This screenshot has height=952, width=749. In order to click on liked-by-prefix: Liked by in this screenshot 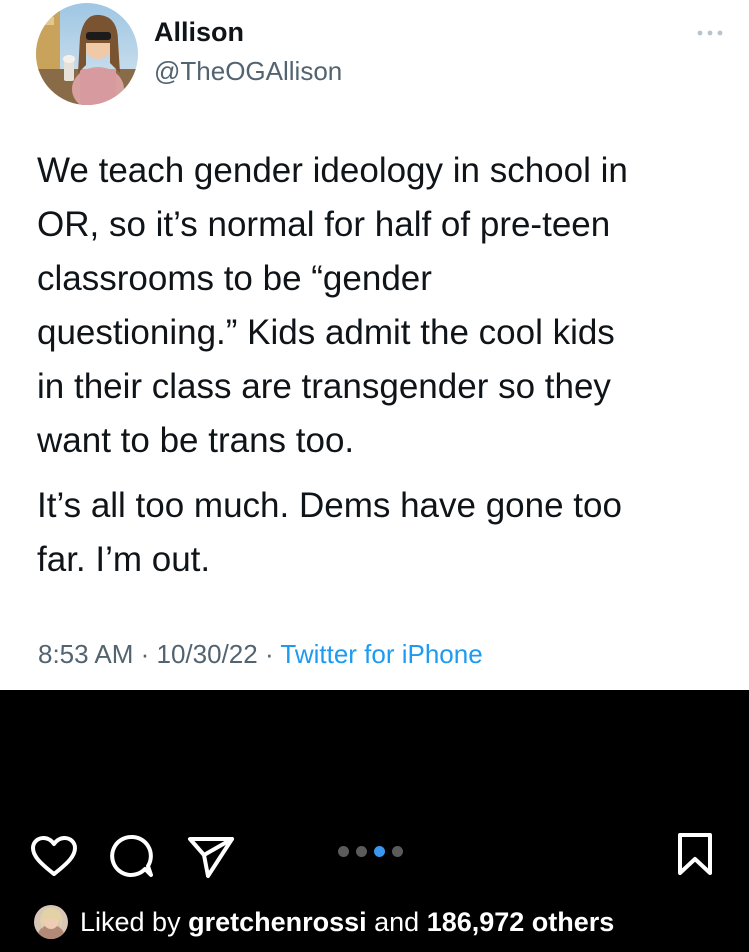, I will do `click(134, 921)`.